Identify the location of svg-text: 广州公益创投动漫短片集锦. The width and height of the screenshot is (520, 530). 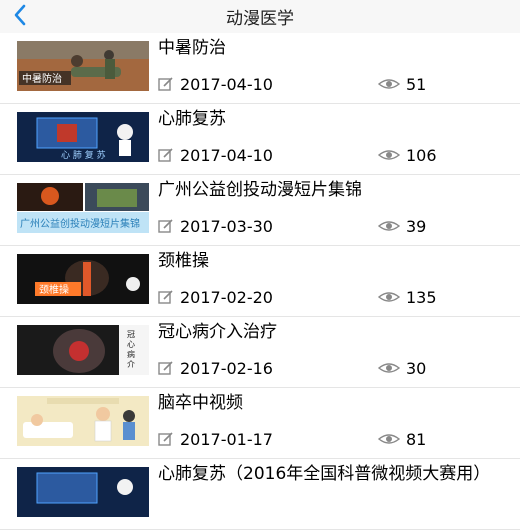
(80, 223).